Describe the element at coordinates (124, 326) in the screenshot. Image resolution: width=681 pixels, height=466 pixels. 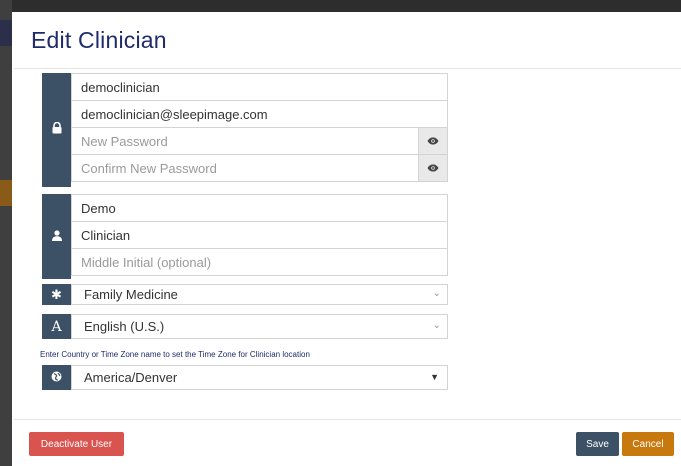
I see `language-value: English (U.S.)` at that location.